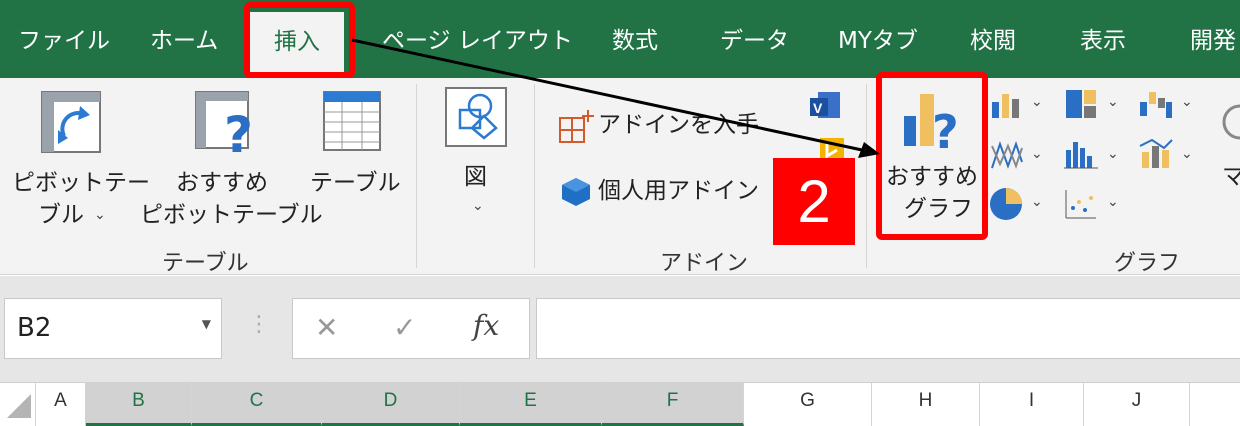 Image resolution: width=1240 pixels, height=426 pixels. Describe the element at coordinates (18, 404) in the screenshot. I see `select-all-corner` at that location.